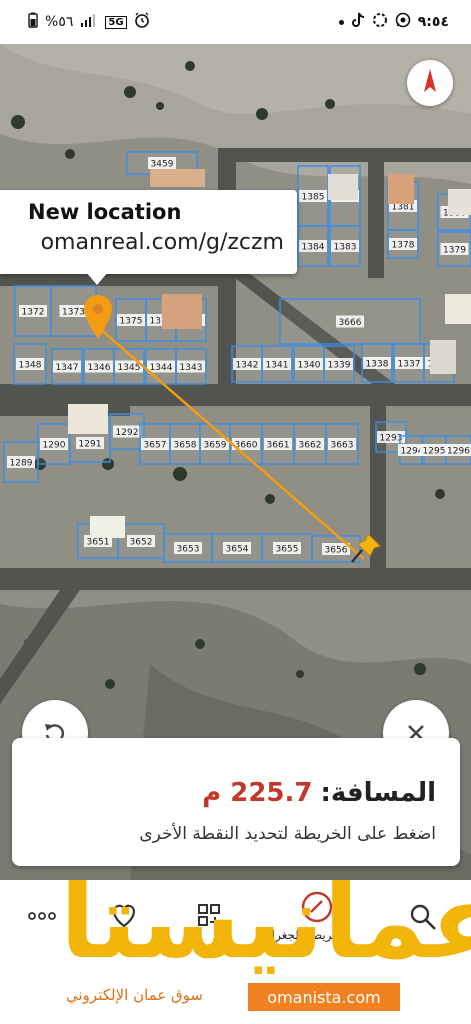 The height and width of the screenshot is (1024, 471). I want to click on battery-level: %٥٦, so click(59, 22).